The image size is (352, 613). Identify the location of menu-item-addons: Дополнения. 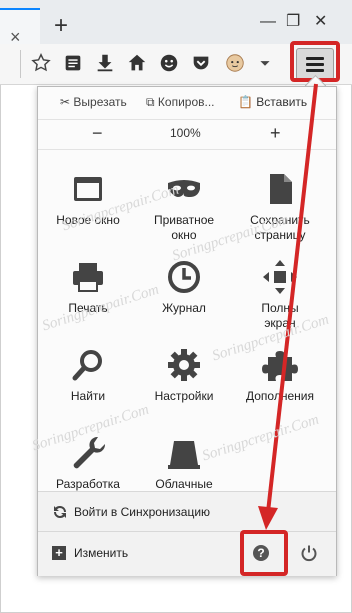
(280, 374).